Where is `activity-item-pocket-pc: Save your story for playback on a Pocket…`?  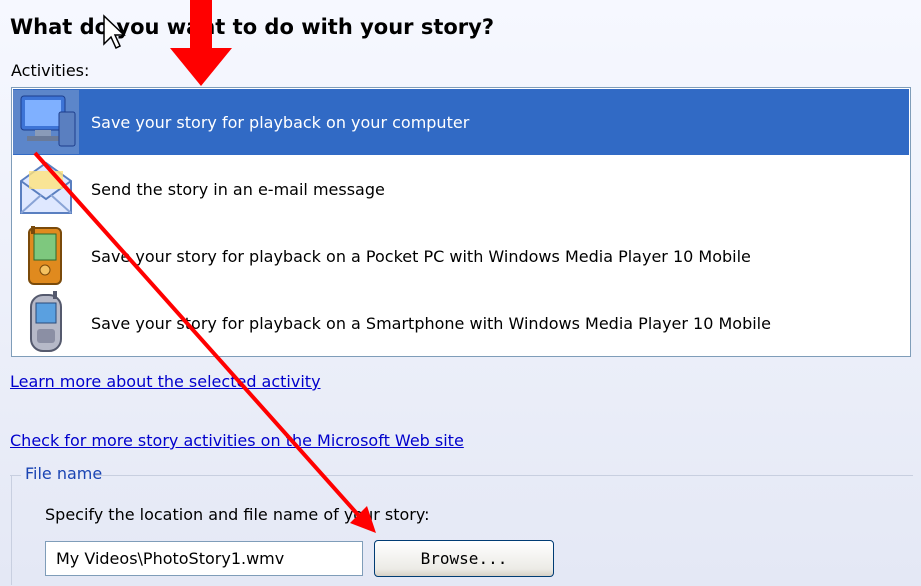 activity-item-pocket-pc: Save your story for playback on a Pocket… is located at coordinates (461, 256).